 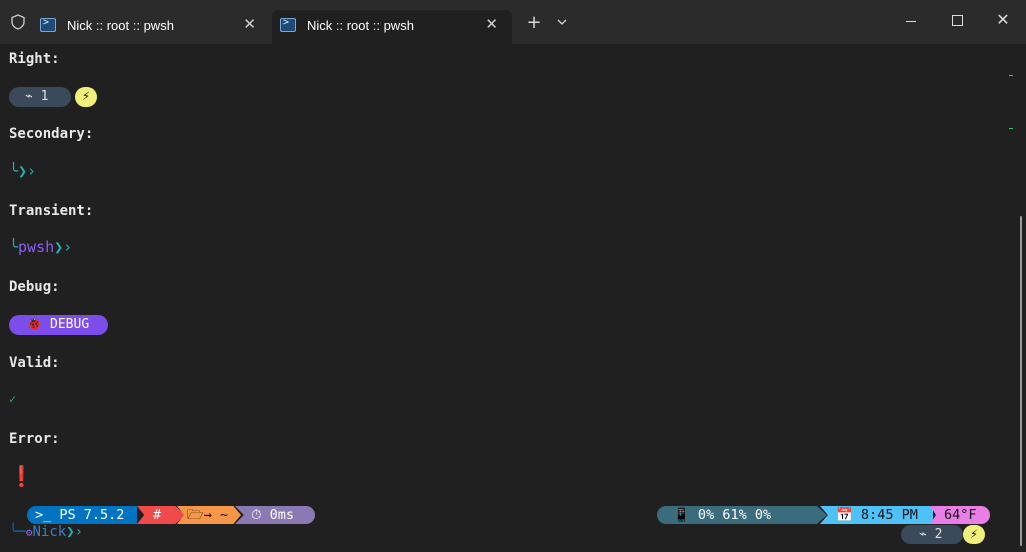 What do you see at coordinates (63, 247) in the screenshot?
I see `transient-arrow: ❯›` at bounding box center [63, 247].